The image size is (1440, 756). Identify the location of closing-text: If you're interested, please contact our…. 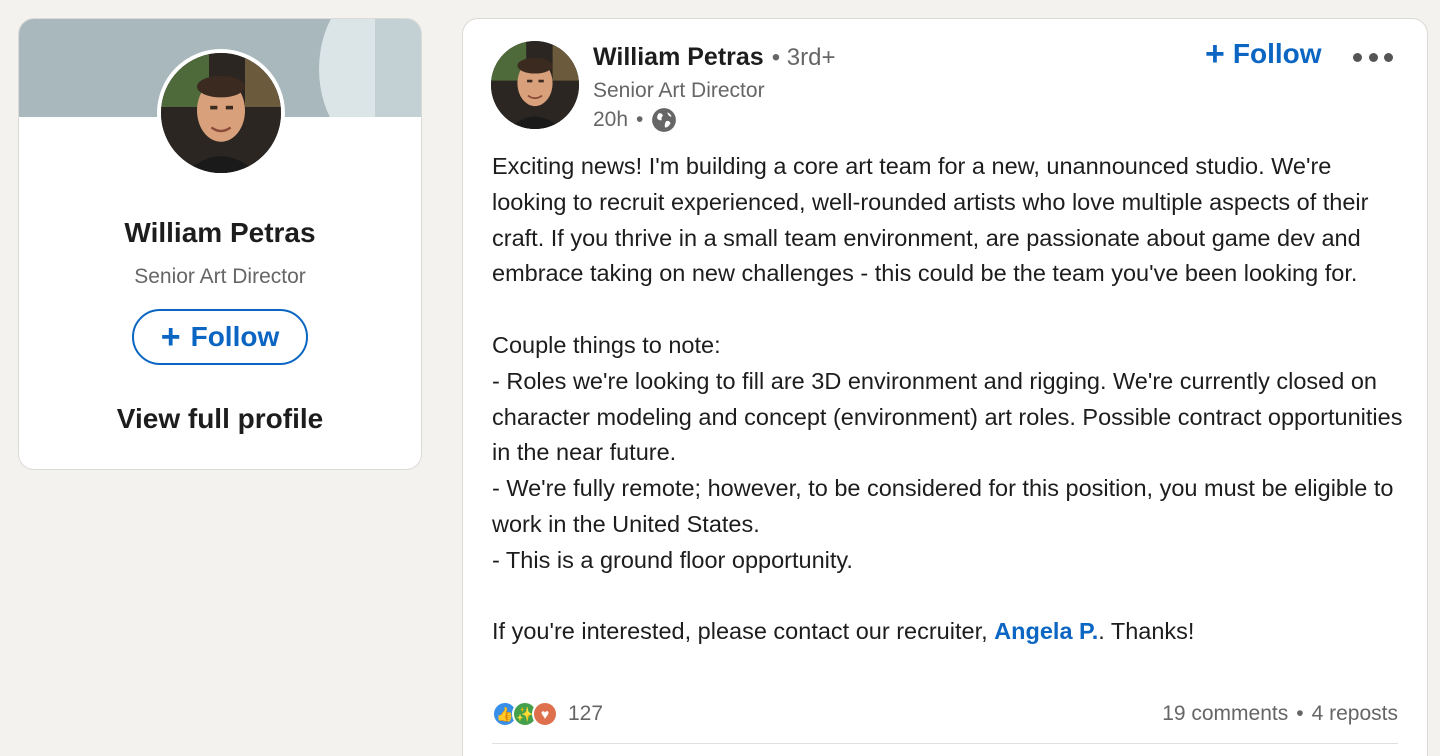
(743, 631).